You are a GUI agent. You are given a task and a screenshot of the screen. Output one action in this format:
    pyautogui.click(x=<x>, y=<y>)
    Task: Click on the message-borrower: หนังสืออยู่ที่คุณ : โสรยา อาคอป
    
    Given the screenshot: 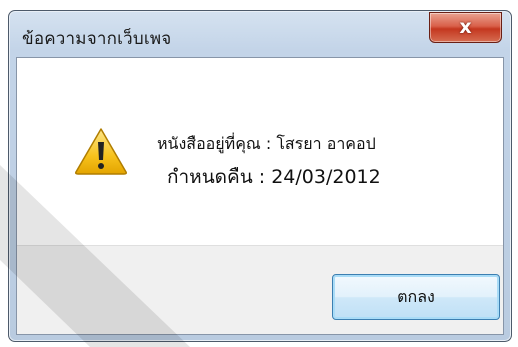 What is the action you would take?
    pyautogui.click(x=266, y=143)
    